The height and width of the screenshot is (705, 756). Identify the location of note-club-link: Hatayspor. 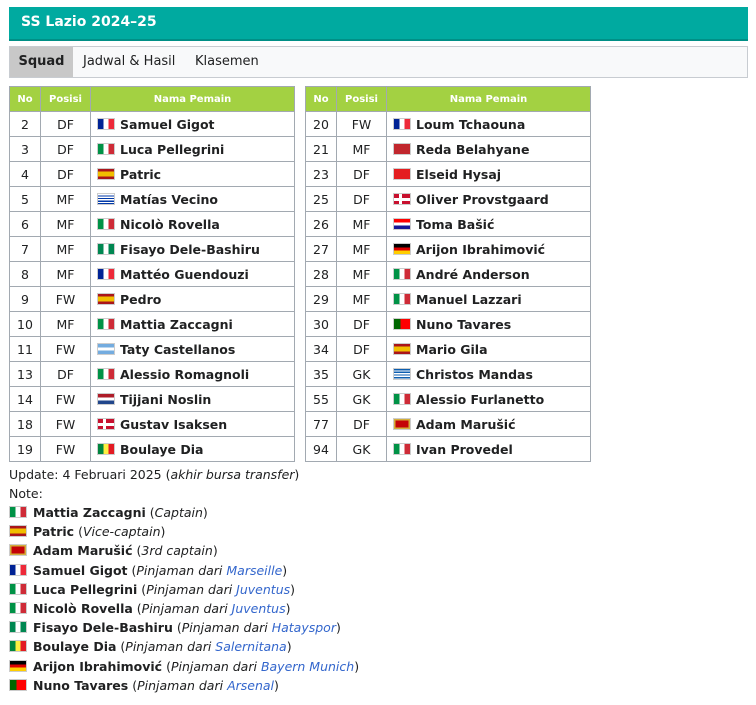
(304, 627).